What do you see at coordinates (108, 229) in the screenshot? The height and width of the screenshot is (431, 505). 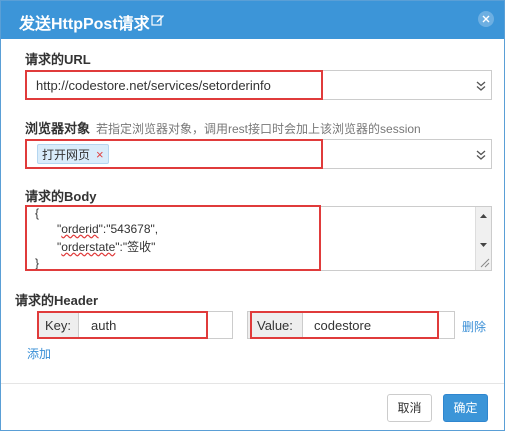 I see `body-line-2: "orderid":"543678",` at bounding box center [108, 229].